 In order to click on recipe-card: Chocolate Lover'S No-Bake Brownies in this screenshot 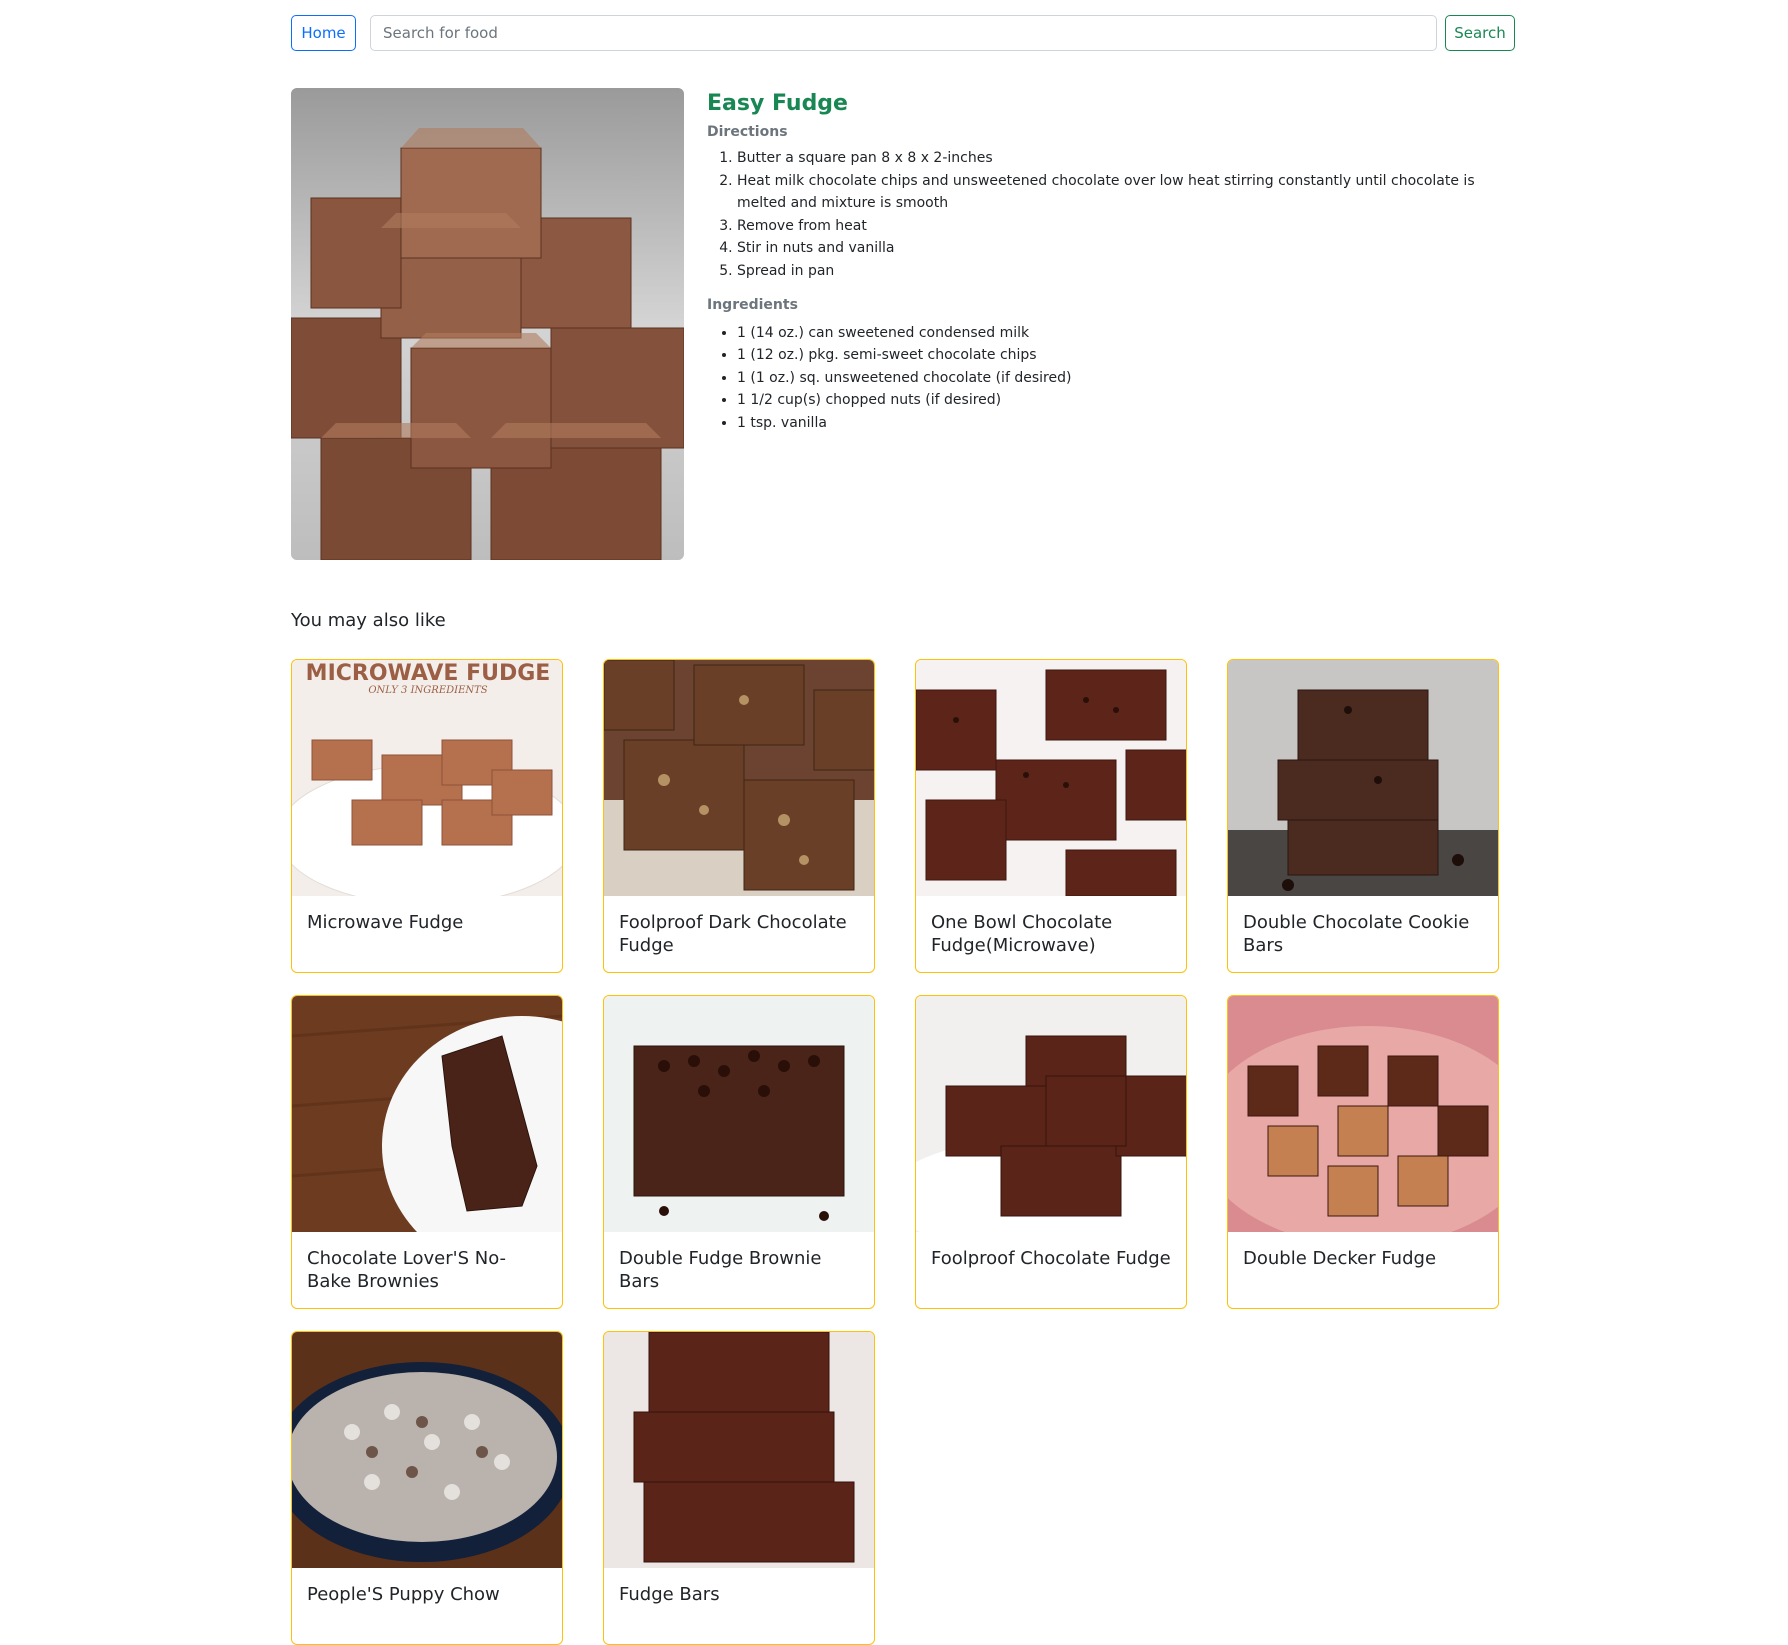, I will do `click(427, 1152)`.